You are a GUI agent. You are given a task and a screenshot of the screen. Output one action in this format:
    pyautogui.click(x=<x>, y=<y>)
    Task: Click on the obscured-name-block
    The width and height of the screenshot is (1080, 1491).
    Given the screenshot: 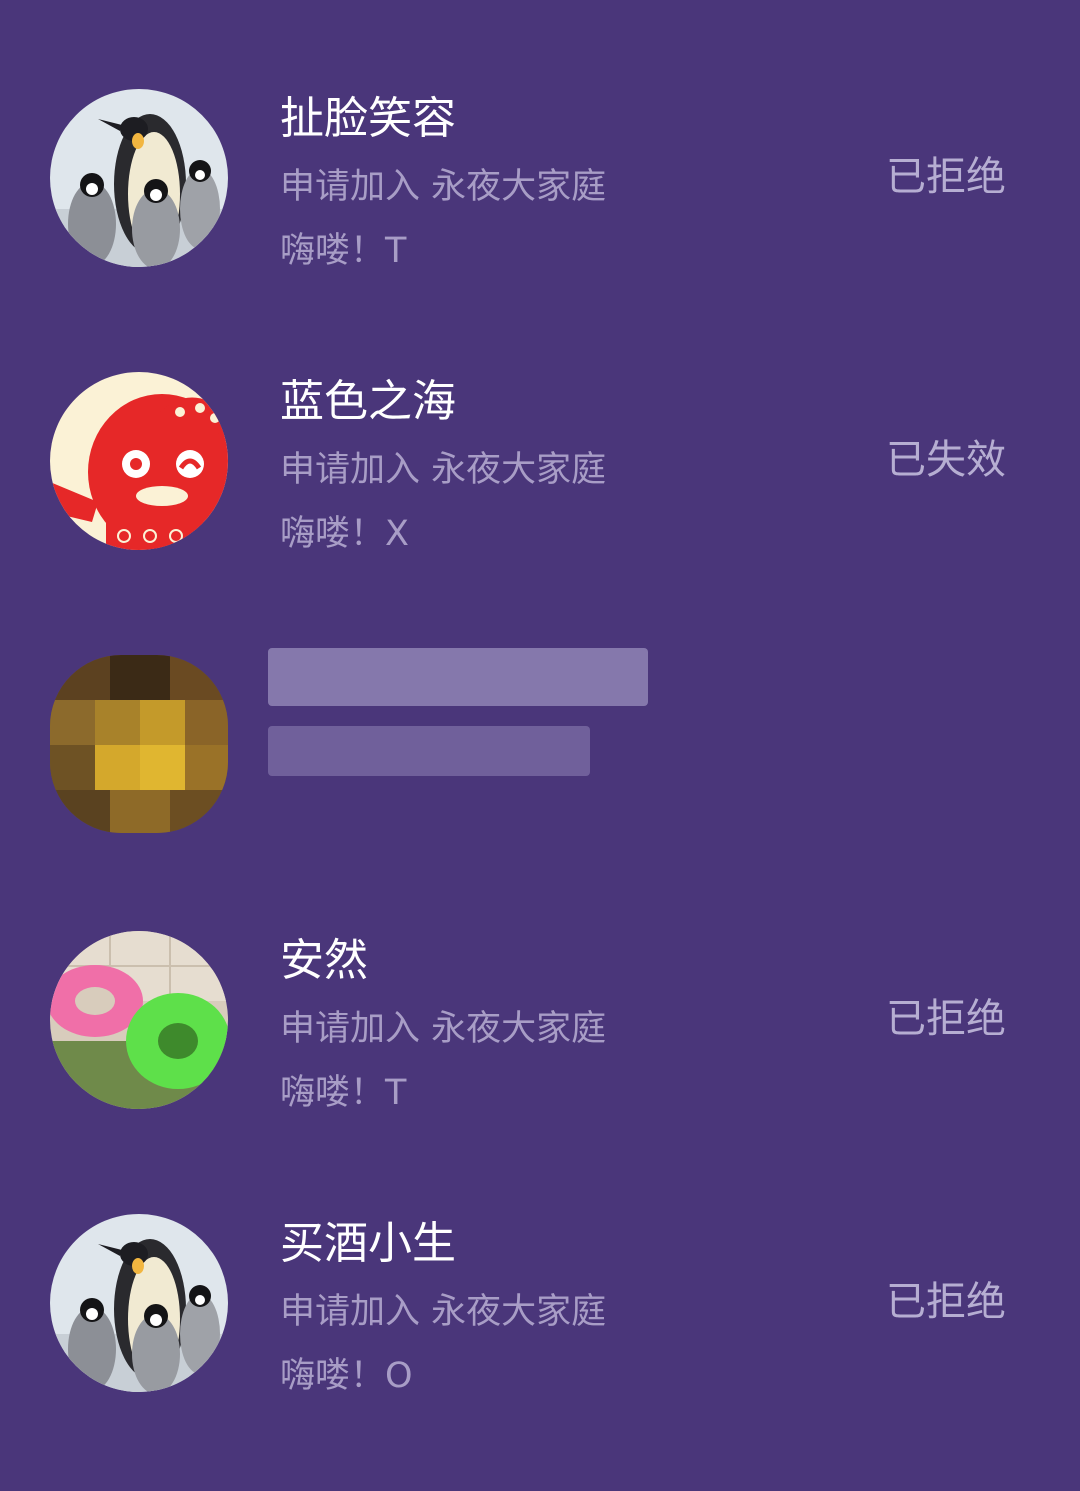 What is the action you would take?
    pyautogui.click(x=458, y=677)
    